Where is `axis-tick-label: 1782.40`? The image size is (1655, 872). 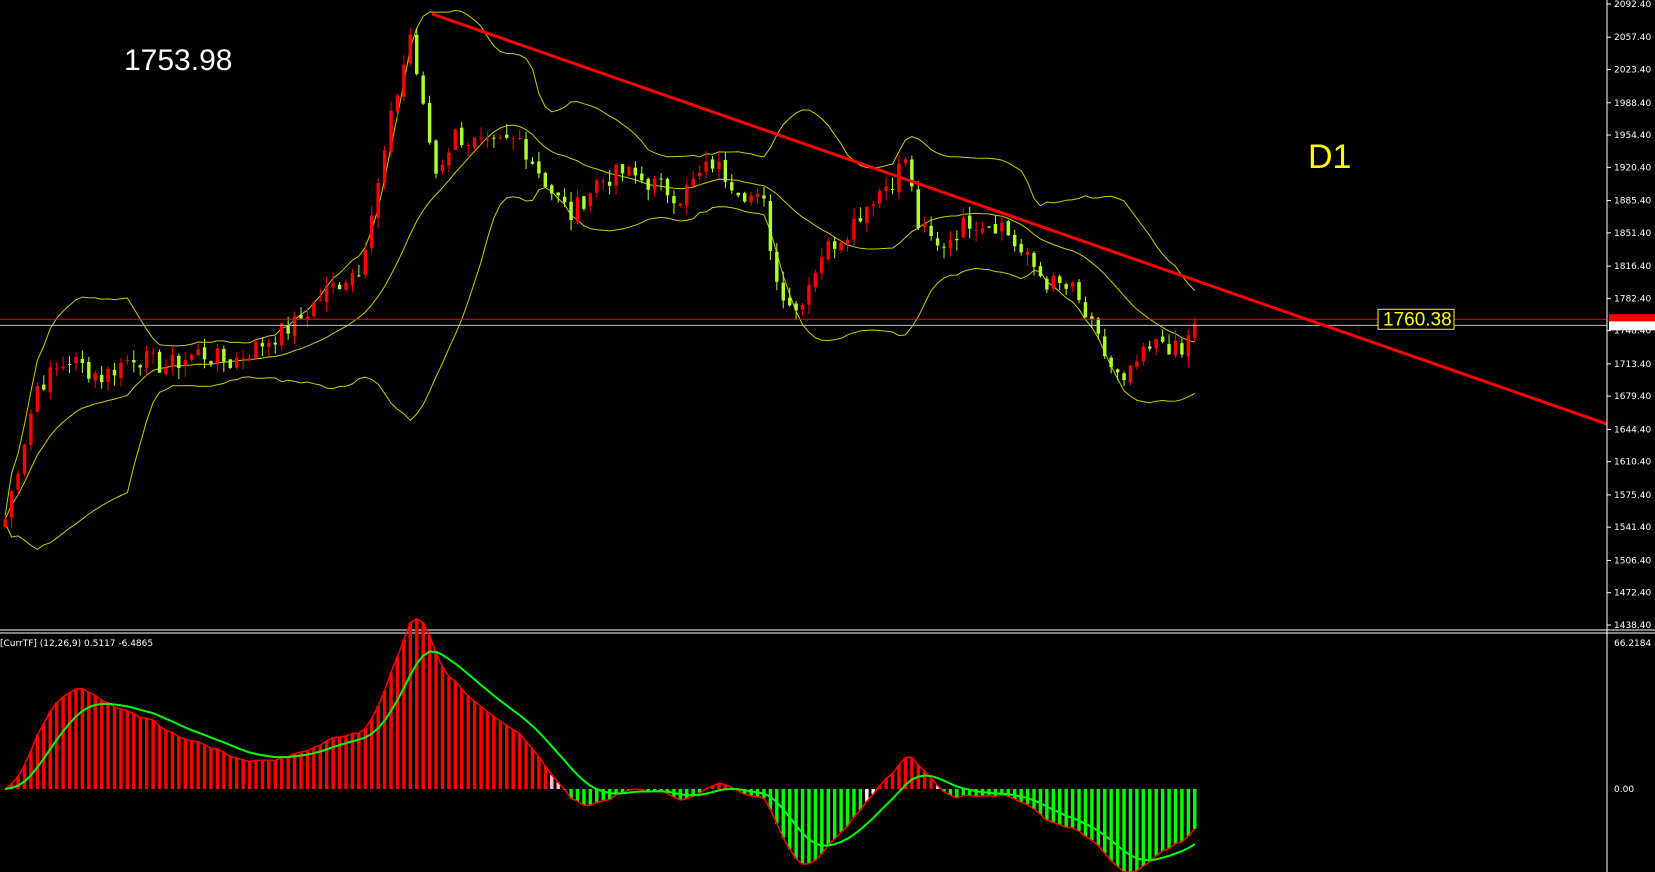
axis-tick-label: 1782.40 is located at coordinates (1632, 299).